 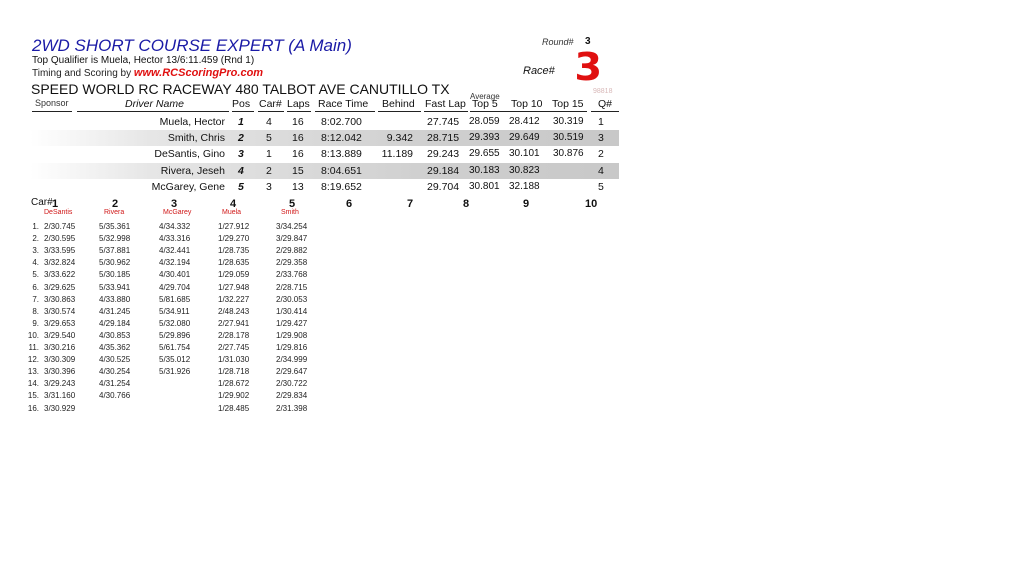 I want to click on lap-time: 1/28.485, so click(x=234, y=408).